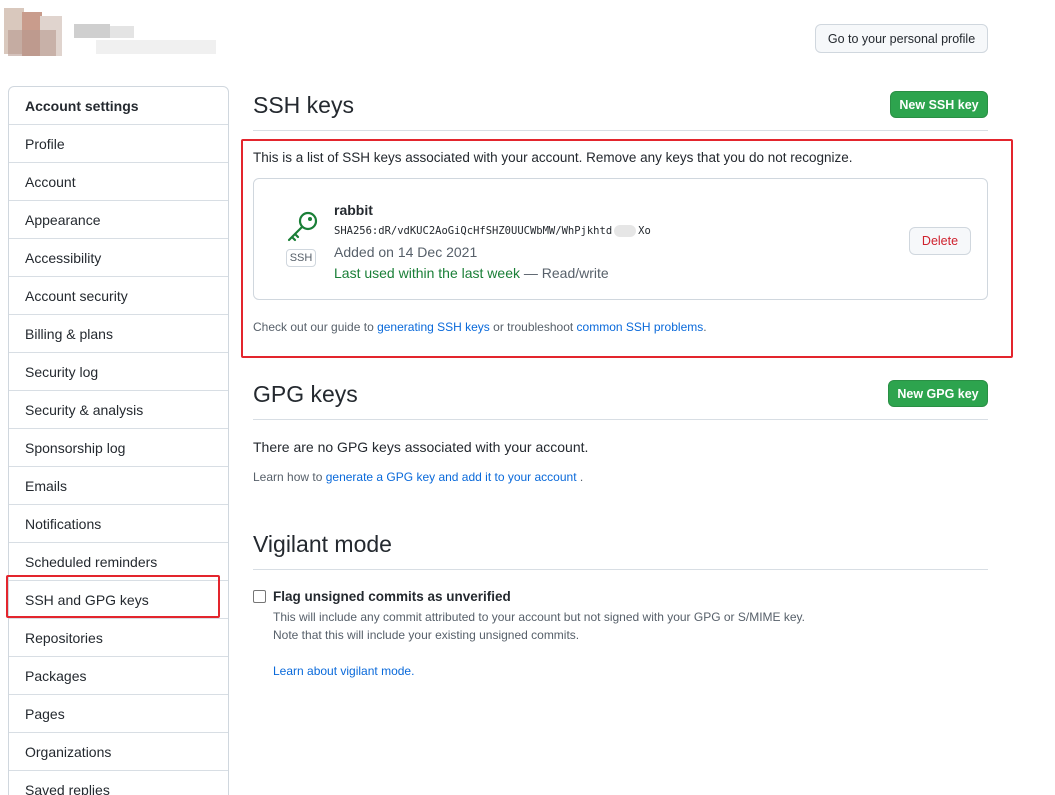 The image size is (1055, 795). I want to click on gpg-divider, so click(620, 419).